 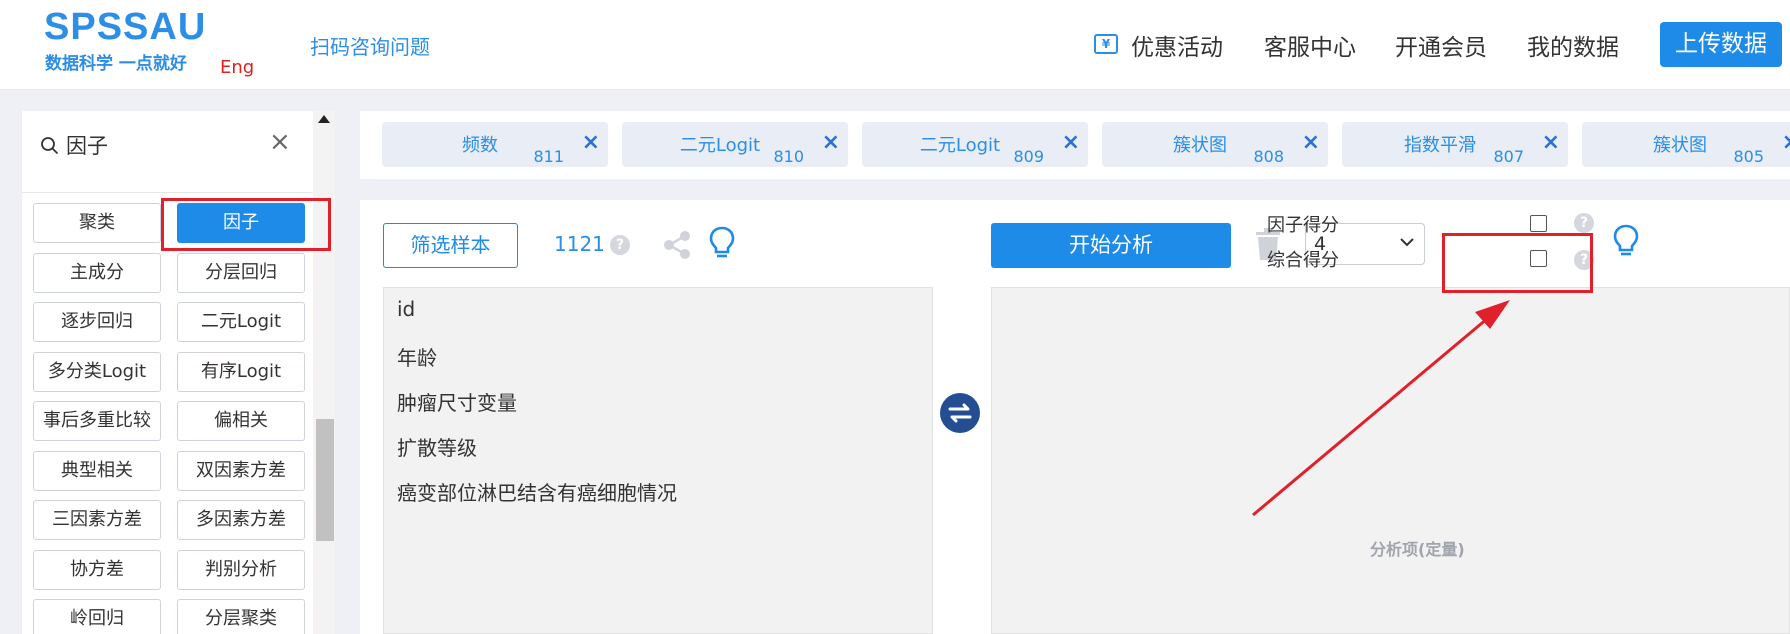 I want to click on logo-text: SPSSAU, so click(x=125, y=27).